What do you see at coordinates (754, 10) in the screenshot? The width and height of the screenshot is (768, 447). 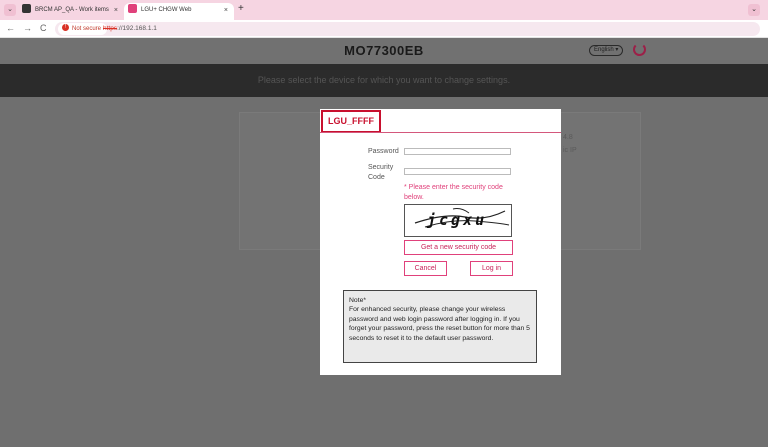 I see `tab-list-chevron-icon: ⌄` at bounding box center [754, 10].